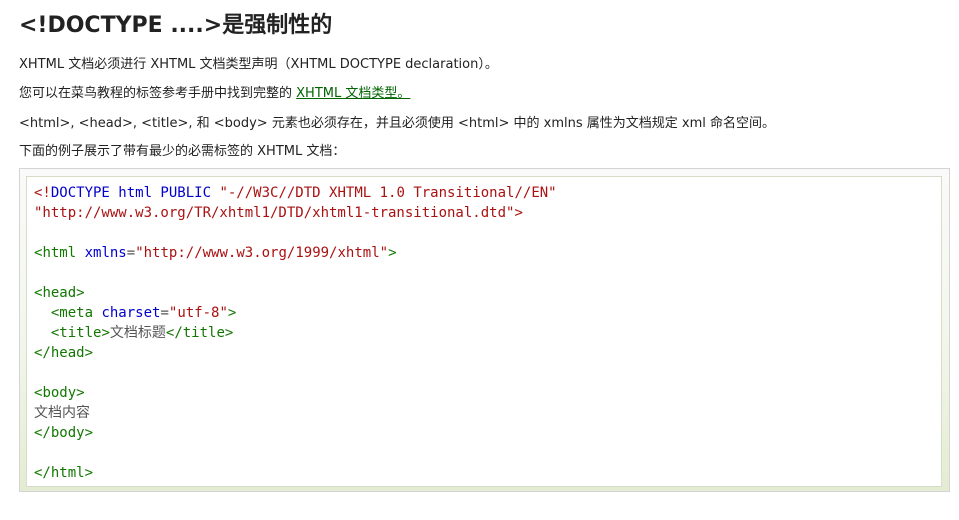 The width and height of the screenshot is (959, 520). What do you see at coordinates (262, 253) in the screenshot?
I see `code-xmlns-value: "http://www.w3.org/1999/xhtml"` at bounding box center [262, 253].